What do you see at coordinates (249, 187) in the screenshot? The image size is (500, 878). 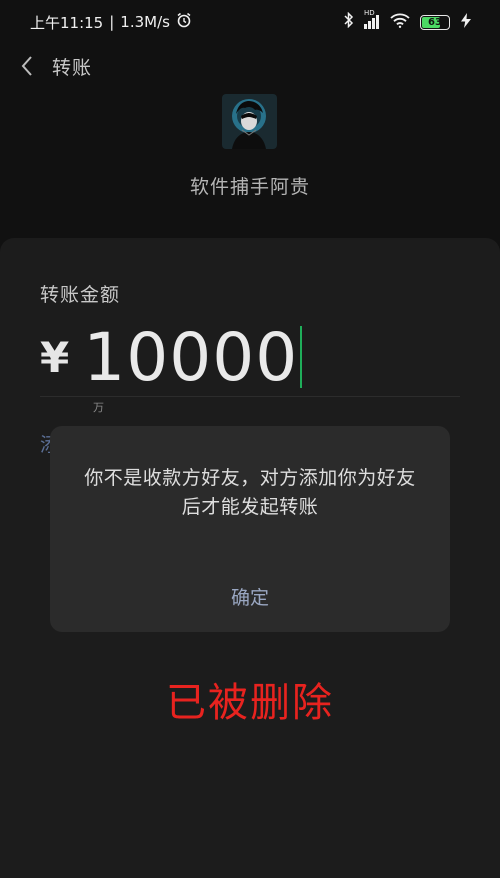 I see `payee-name: 软件捕手阿贵` at bounding box center [249, 187].